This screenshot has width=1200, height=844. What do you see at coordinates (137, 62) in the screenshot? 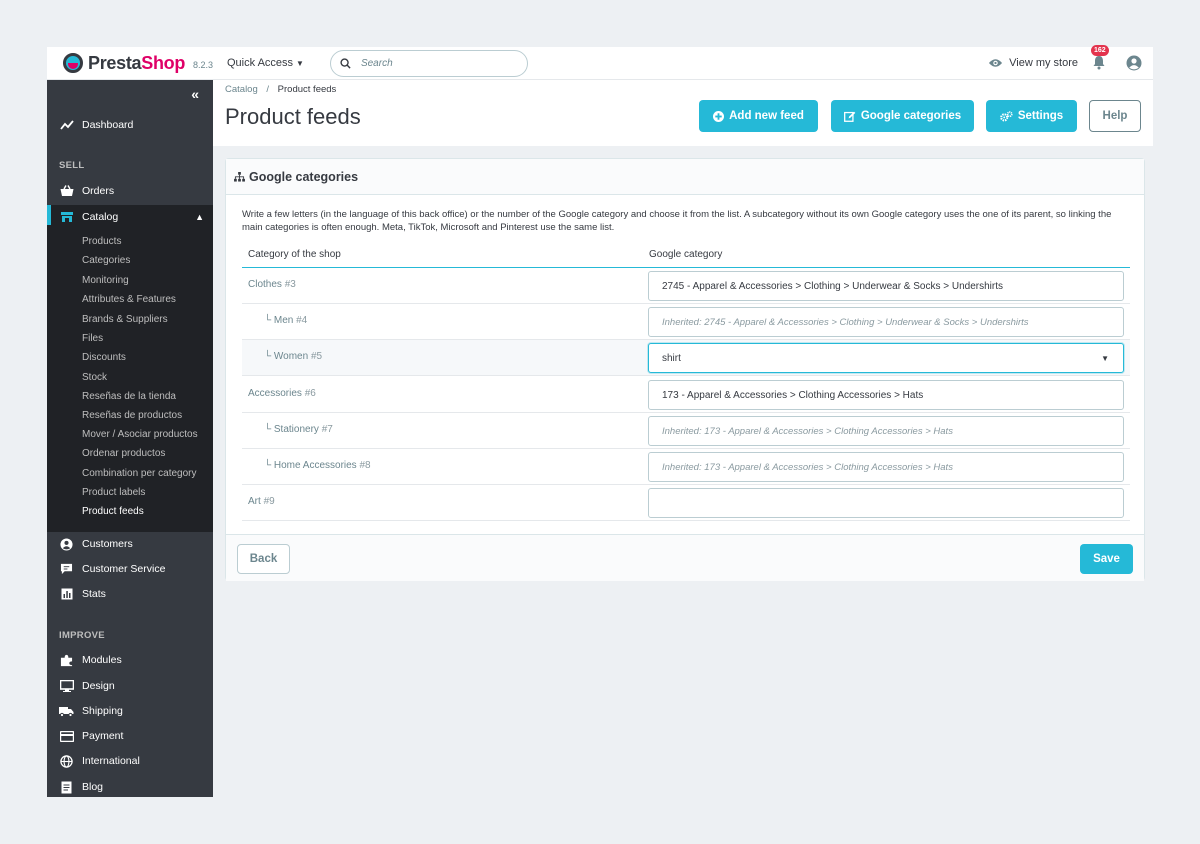
I see `logo-text: PrestaShop` at bounding box center [137, 62].